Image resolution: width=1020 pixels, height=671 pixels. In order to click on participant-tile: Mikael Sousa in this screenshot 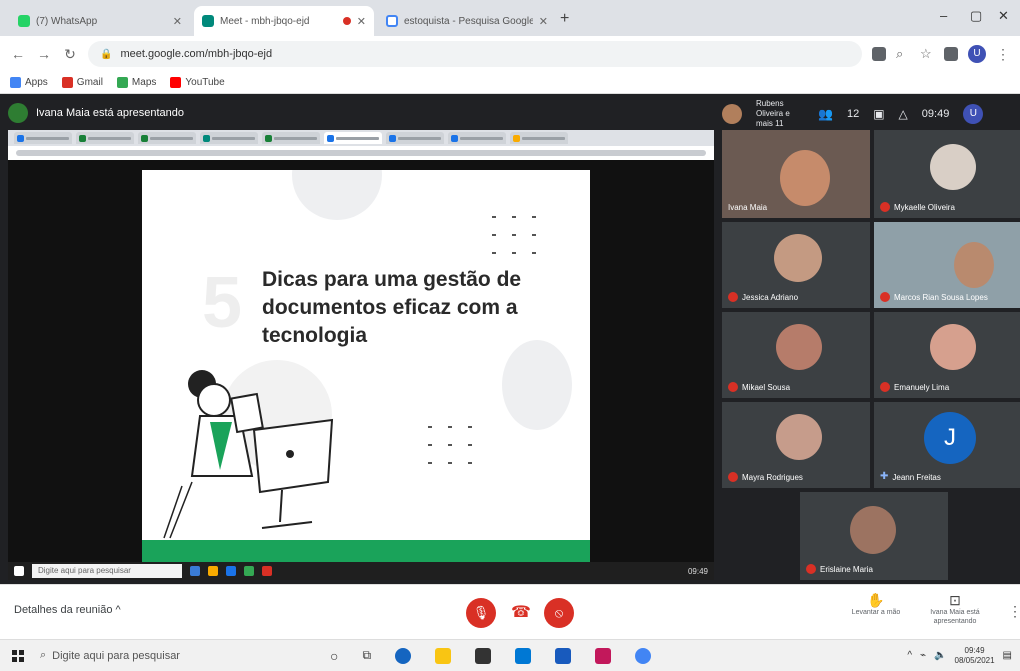, I will do `click(796, 355)`.